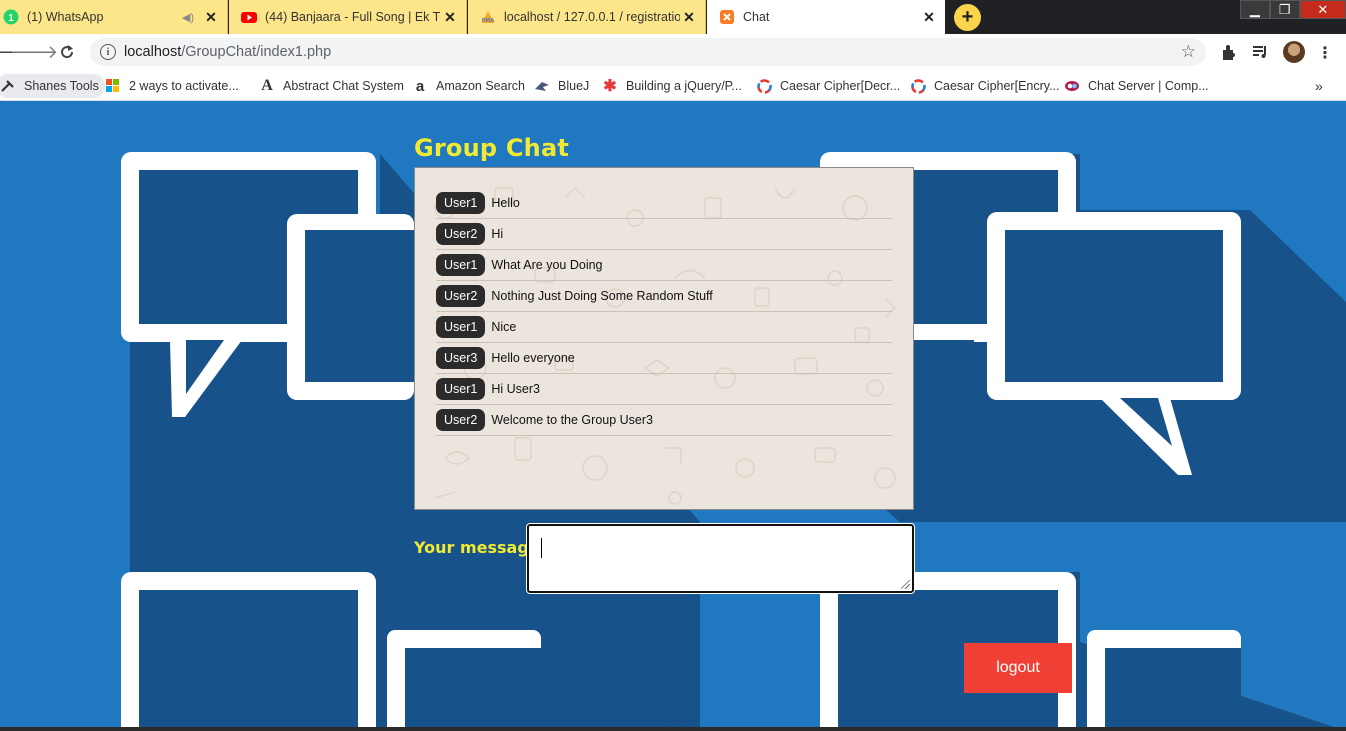 The height and width of the screenshot is (731, 1346). What do you see at coordinates (65, 17) in the screenshot?
I see `tab-title: (1) WhatsApp` at bounding box center [65, 17].